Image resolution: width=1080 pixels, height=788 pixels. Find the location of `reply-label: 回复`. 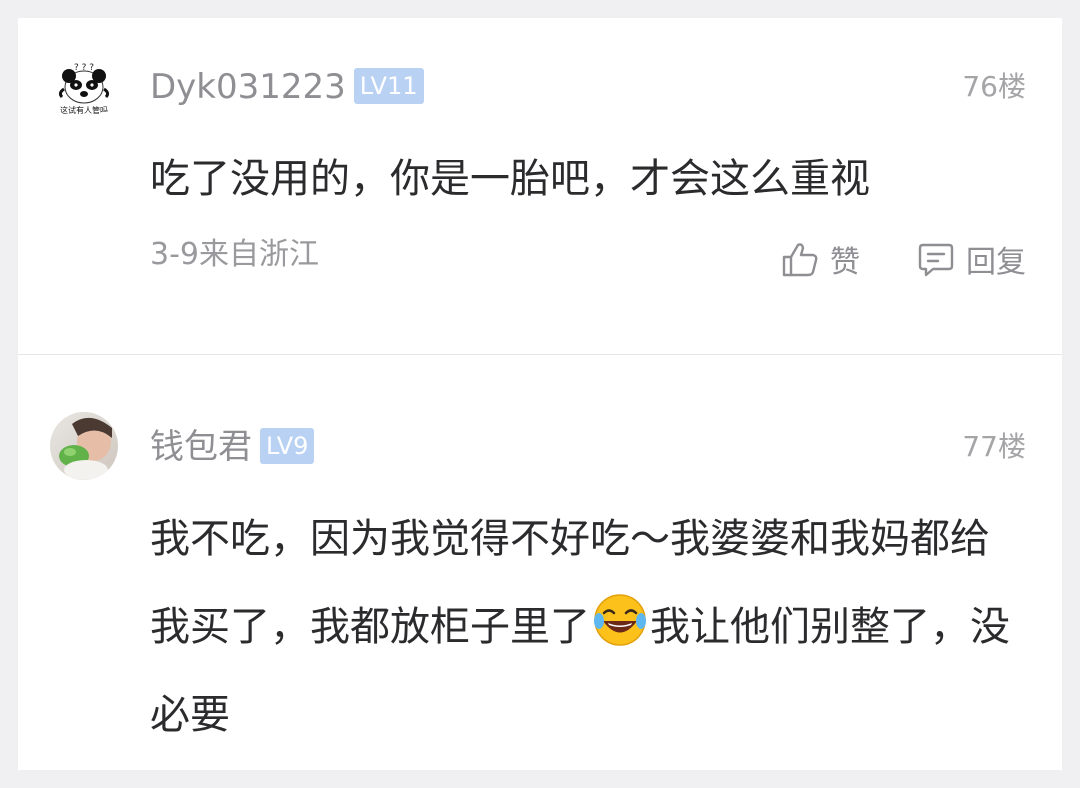

reply-label: 回复 is located at coordinates (996, 262).